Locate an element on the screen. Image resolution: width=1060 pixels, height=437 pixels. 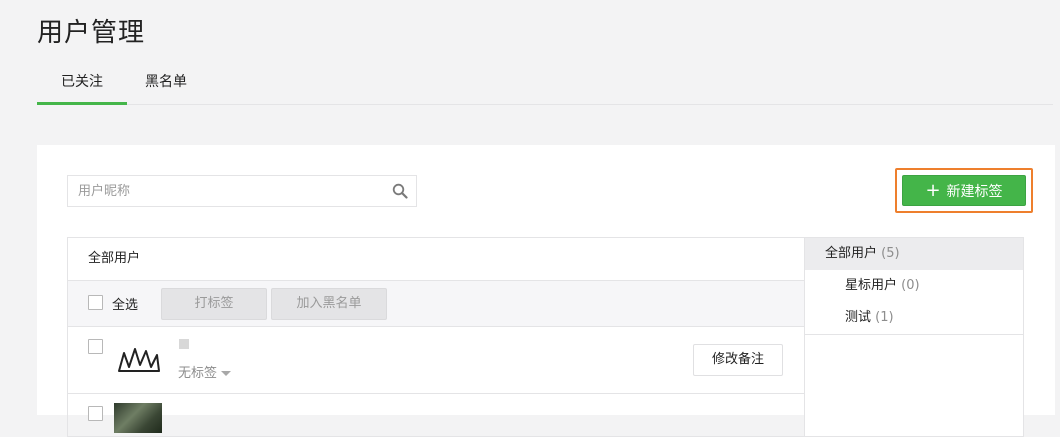
user-tag-dropdown: 无标签 is located at coordinates (205, 371).